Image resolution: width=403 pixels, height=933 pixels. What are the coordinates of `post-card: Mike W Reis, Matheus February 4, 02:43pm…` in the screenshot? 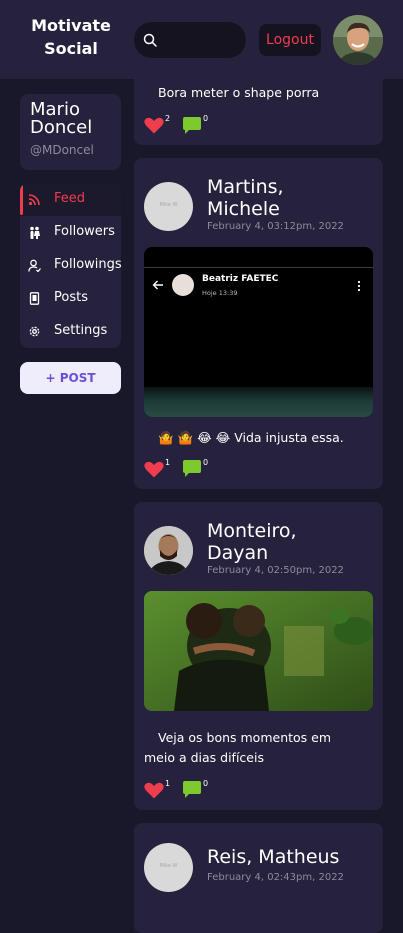 It's located at (258, 878).